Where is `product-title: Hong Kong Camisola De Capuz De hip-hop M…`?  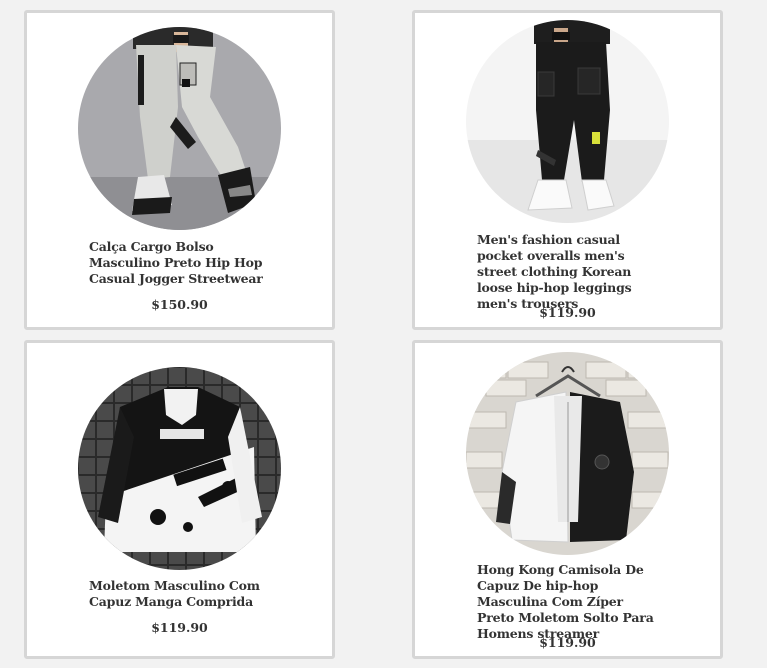 product-title: Hong Kong Camisola De Capuz De hip-hop M… is located at coordinates (569, 602).